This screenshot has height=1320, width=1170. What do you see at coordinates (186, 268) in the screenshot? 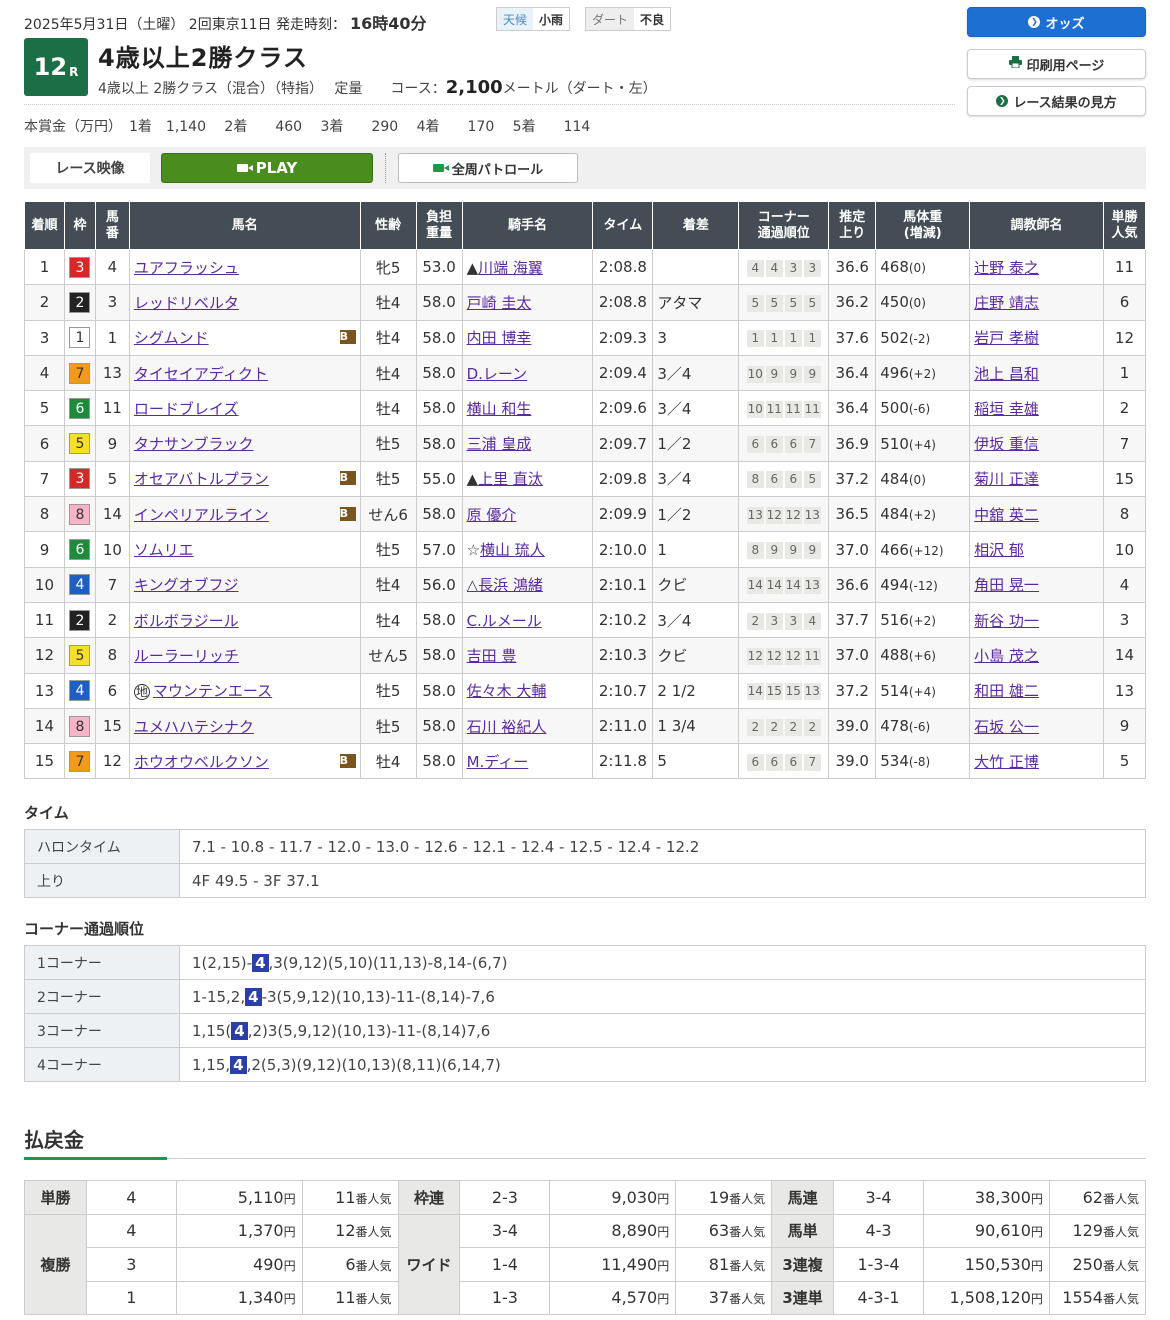
I see `horse-name-link: ユアフラッシュ` at bounding box center [186, 268].